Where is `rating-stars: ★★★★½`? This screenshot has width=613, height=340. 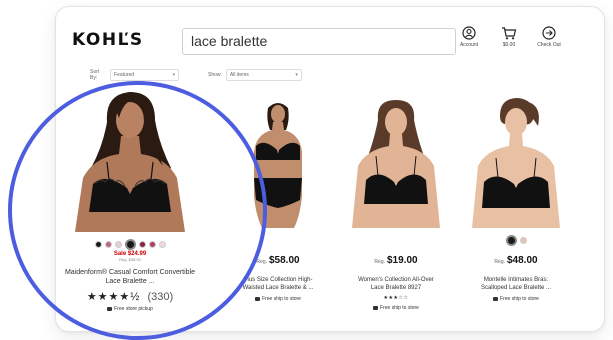
rating-stars: ★★★★½ is located at coordinates (113, 297).